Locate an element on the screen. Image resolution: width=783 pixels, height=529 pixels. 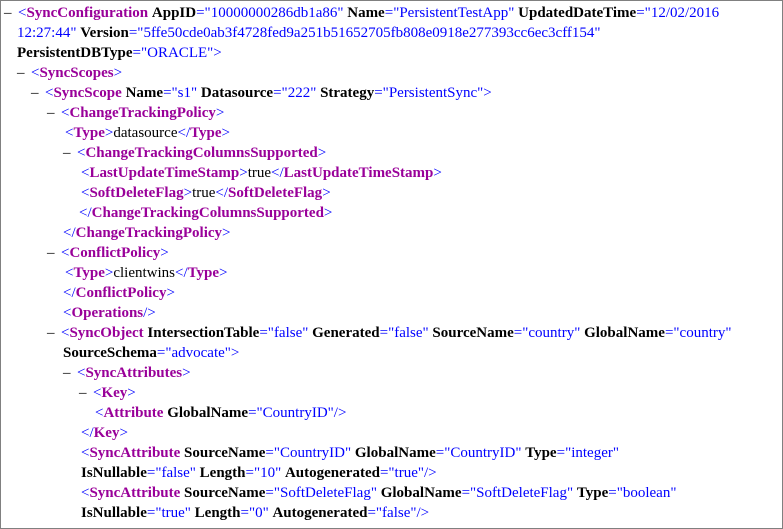
attribute-value: 12:27:44 is located at coordinates (44, 33).